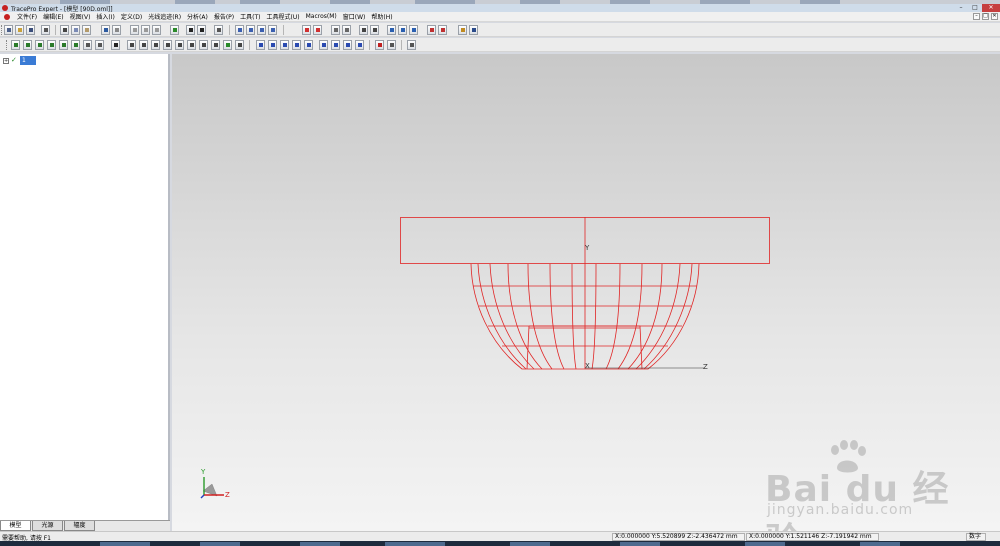  Describe the element at coordinates (335, 45) in the screenshot. I see `wireframe-view-icon` at that location.